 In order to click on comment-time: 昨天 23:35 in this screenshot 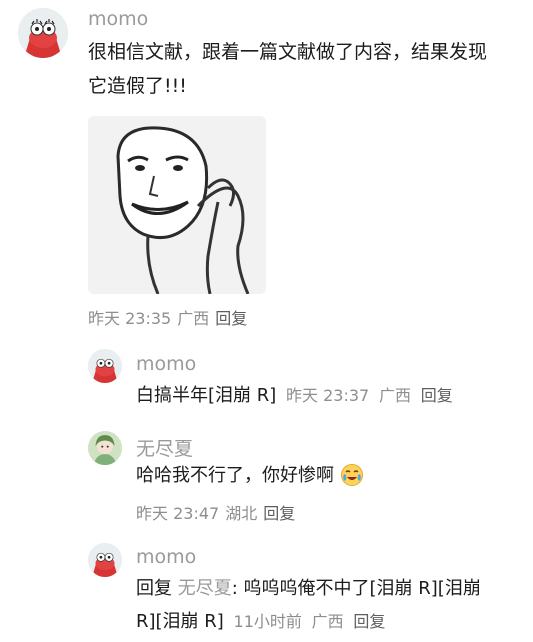, I will do `click(130, 318)`.